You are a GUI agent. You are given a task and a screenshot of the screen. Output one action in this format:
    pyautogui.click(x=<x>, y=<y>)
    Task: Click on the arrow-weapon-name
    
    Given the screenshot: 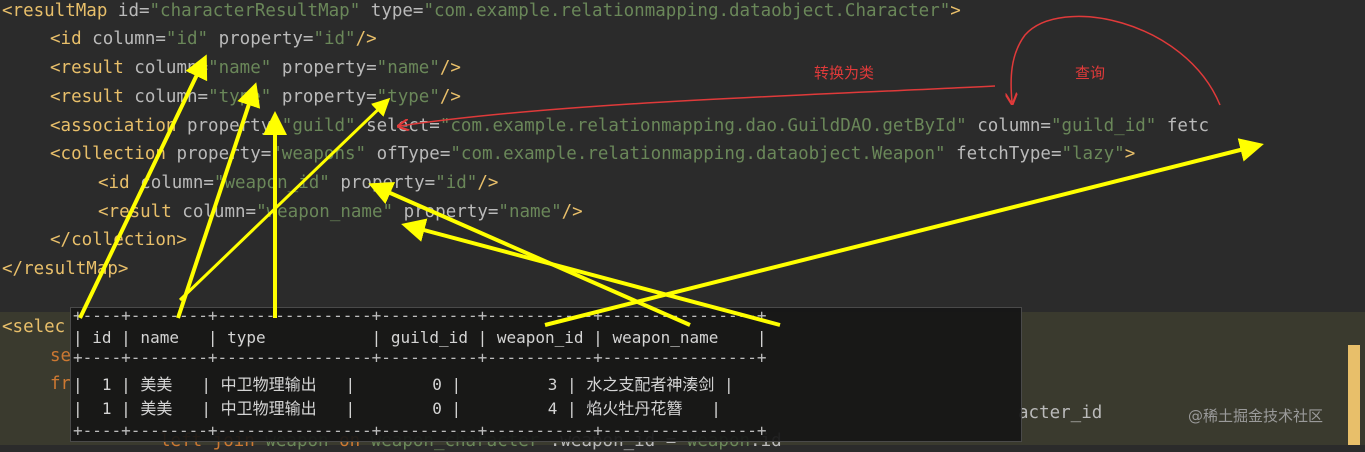 What is the action you would take?
    pyautogui.click(x=591, y=272)
    